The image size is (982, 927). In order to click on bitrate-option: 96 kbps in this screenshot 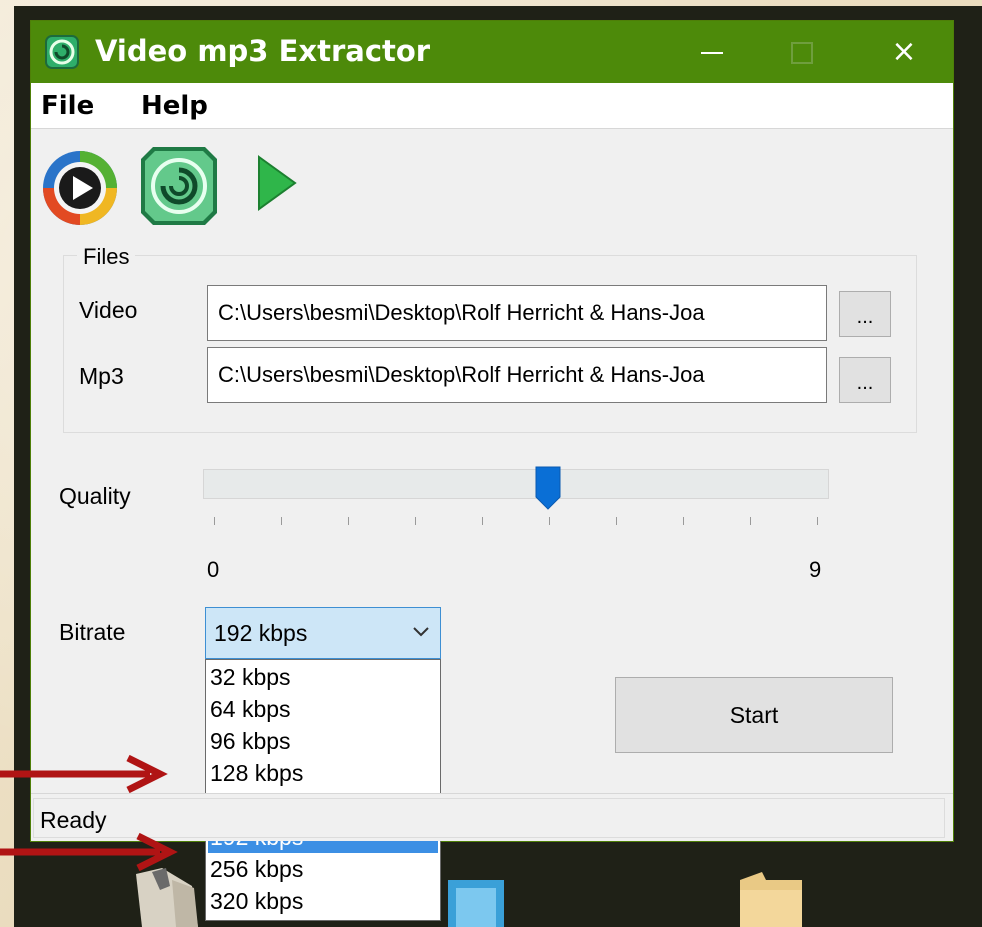, I will do `click(323, 741)`.